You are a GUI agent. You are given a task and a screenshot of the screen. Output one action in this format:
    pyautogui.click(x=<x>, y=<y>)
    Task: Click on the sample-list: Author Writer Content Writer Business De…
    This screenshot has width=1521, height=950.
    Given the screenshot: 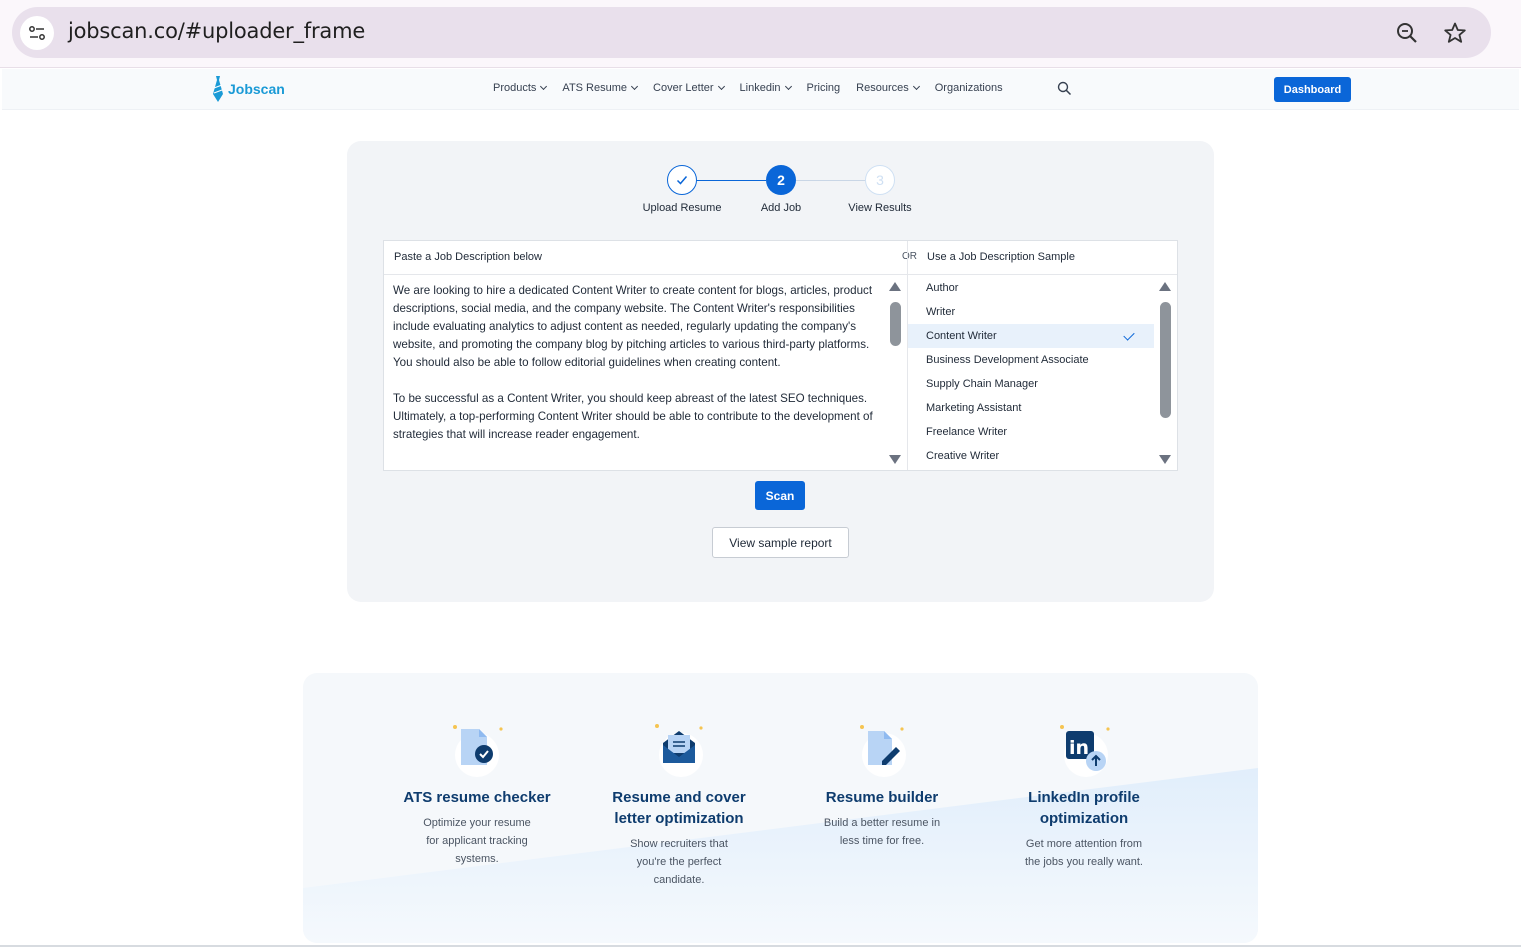 What is the action you would take?
    pyautogui.click(x=1031, y=372)
    